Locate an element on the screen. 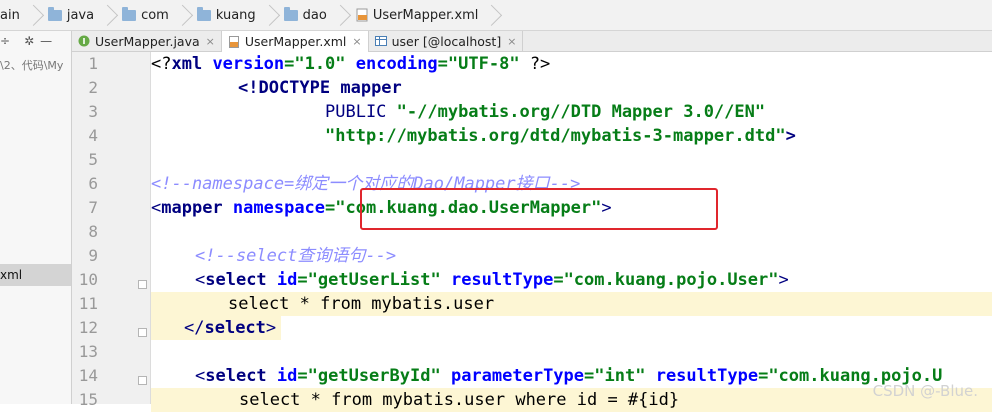 The width and height of the screenshot is (992, 412). code-token: id is located at coordinates (287, 376).